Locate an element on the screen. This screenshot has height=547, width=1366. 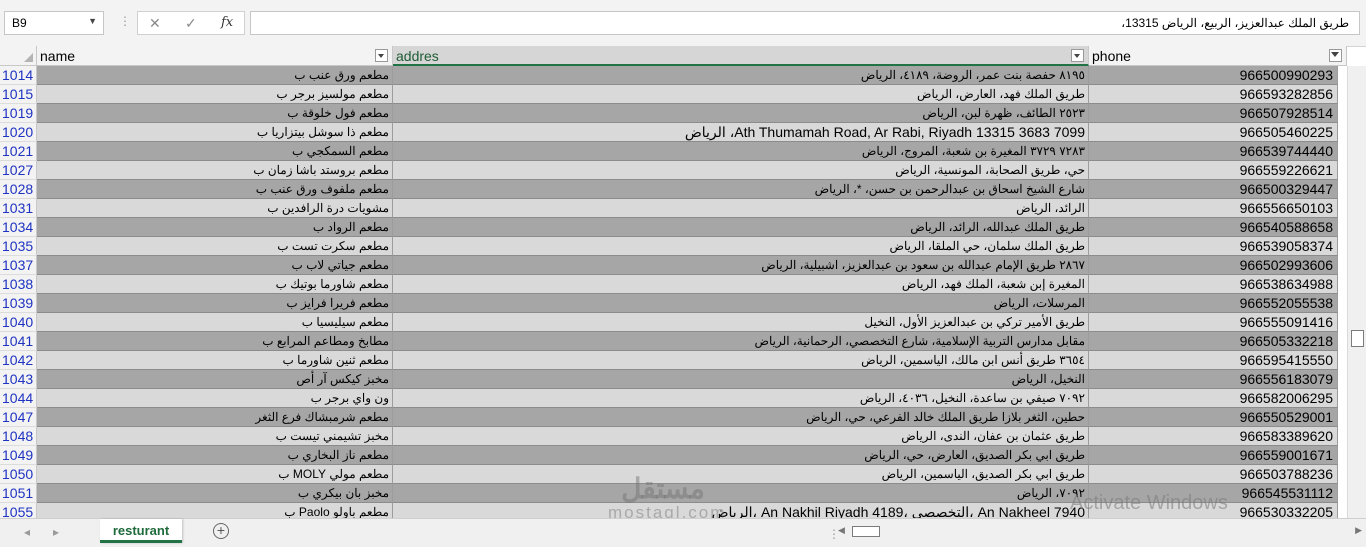
cell-phone: 966559001671 is located at coordinates (1213, 455).